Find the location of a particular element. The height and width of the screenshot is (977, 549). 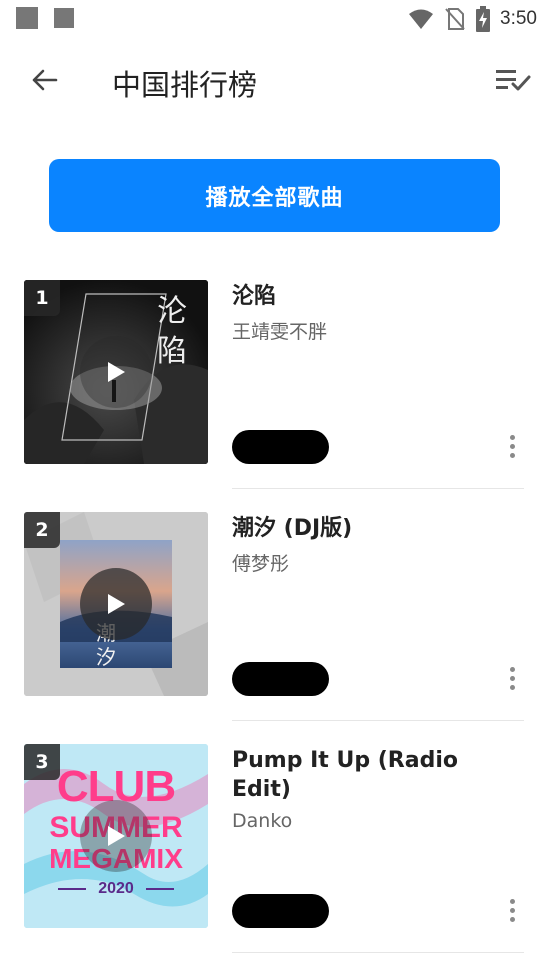

song-title: 沦陷 is located at coordinates (254, 296).